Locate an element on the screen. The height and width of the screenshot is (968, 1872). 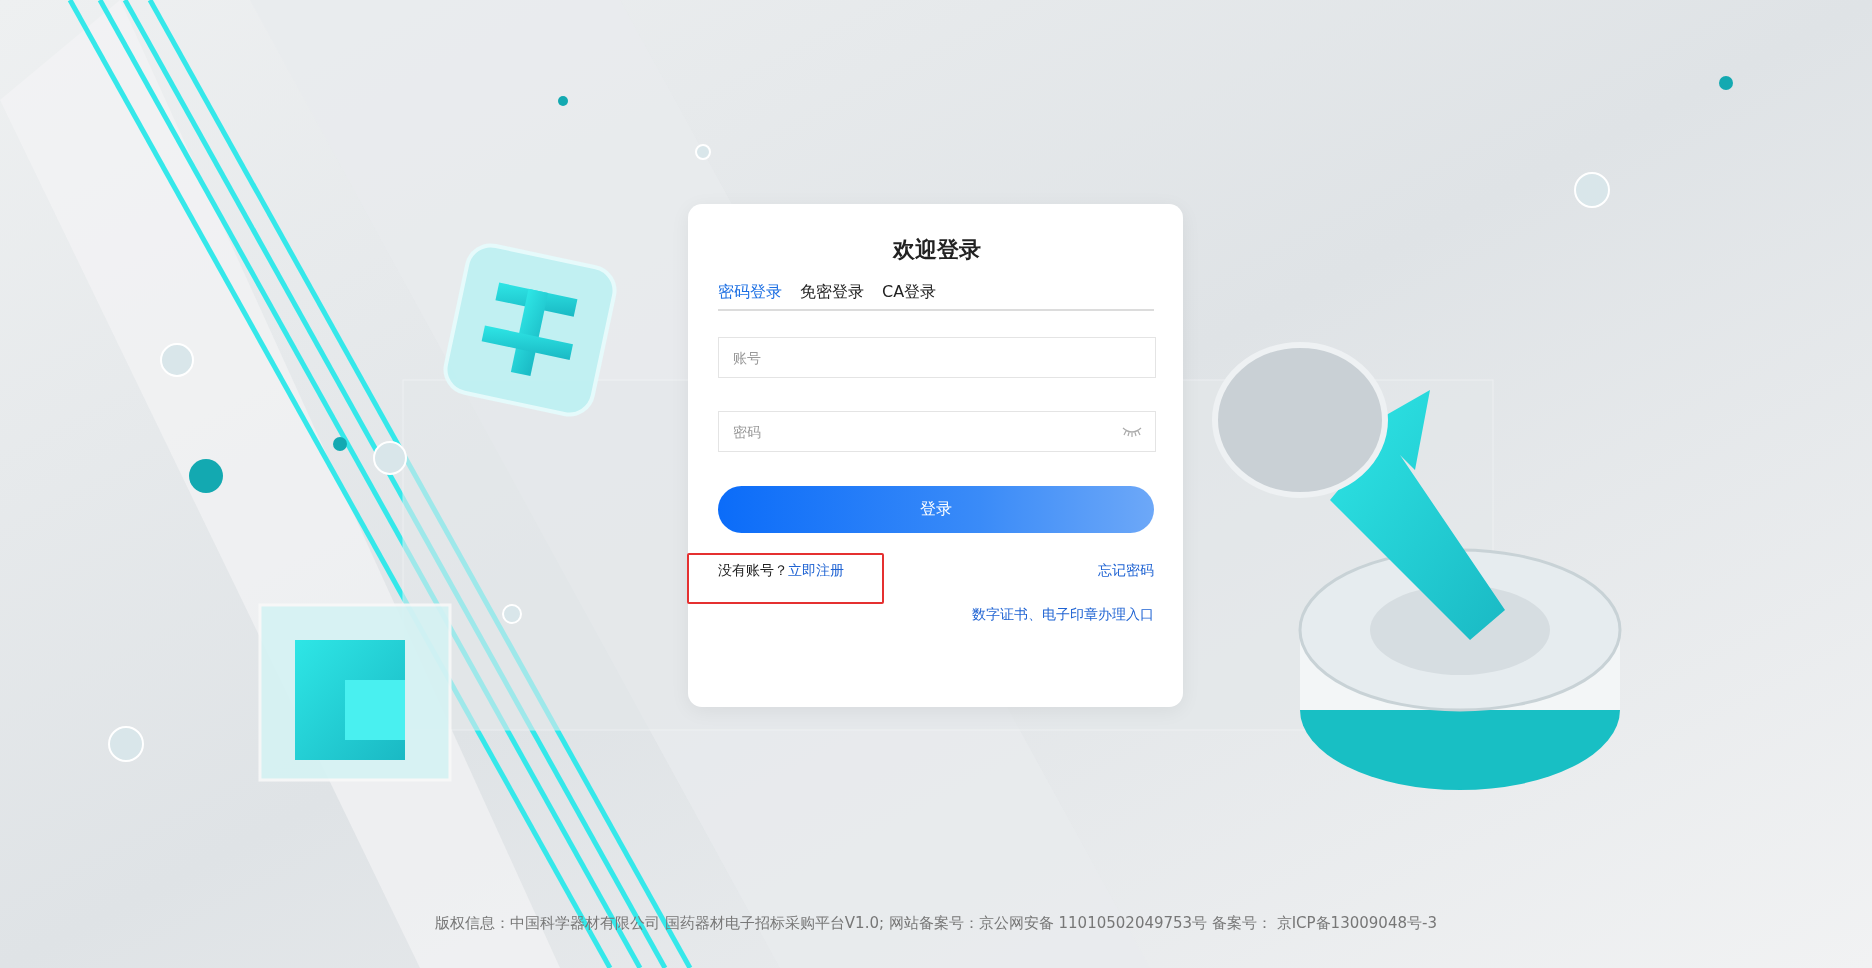
login-tab: CA登录 is located at coordinates (909, 292).